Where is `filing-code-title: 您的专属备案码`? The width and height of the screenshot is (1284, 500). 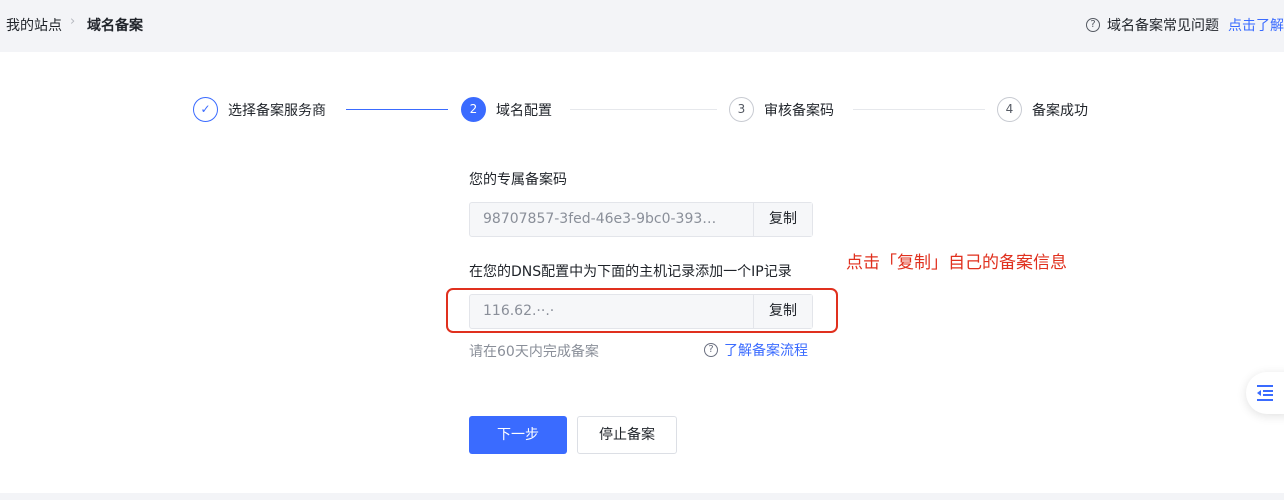
filing-code-title: 您的专属备案码 is located at coordinates (518, 180).